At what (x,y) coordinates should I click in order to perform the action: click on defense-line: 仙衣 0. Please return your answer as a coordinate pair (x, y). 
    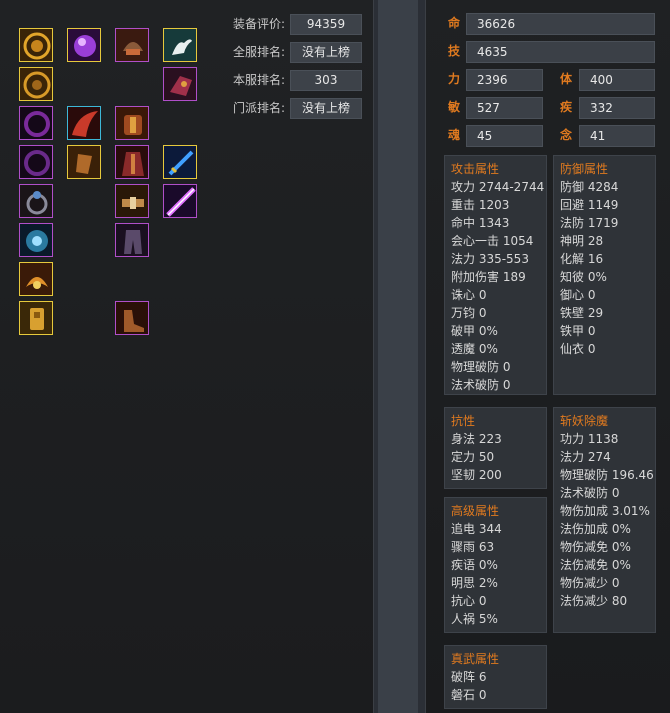
    Looking at the image, I should click on (578, 349).